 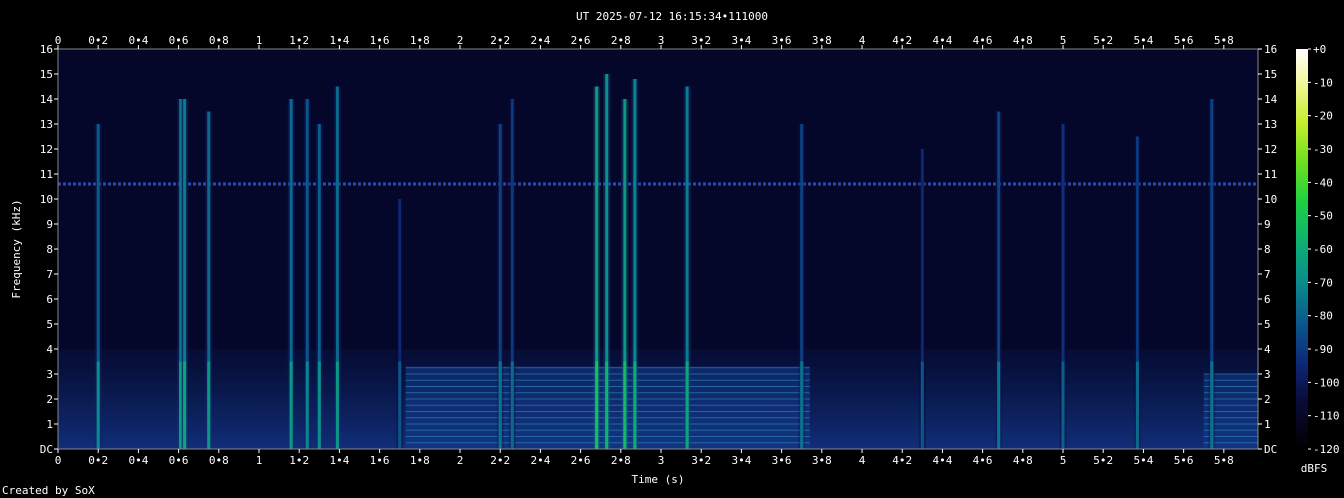 I want to click on x-tick-label: 3•4, so click(x=741, y=460).